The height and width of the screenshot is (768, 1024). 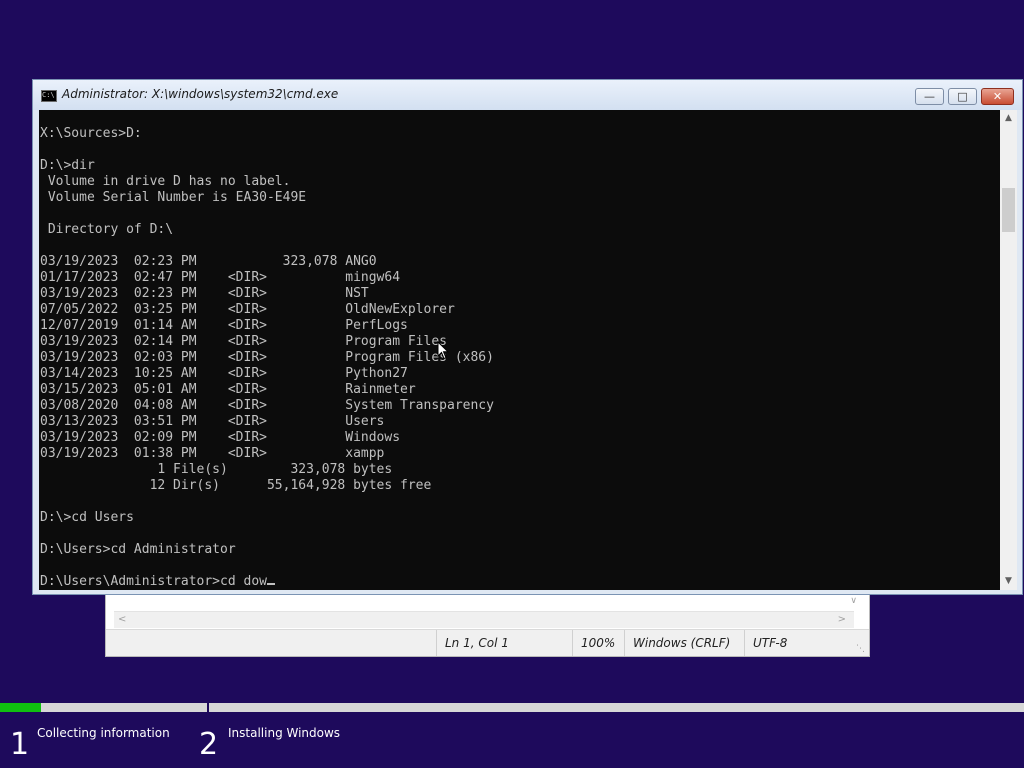 I want to click on status-cursor-position: Ln 1, Col 1, so click(x=504, y=643).